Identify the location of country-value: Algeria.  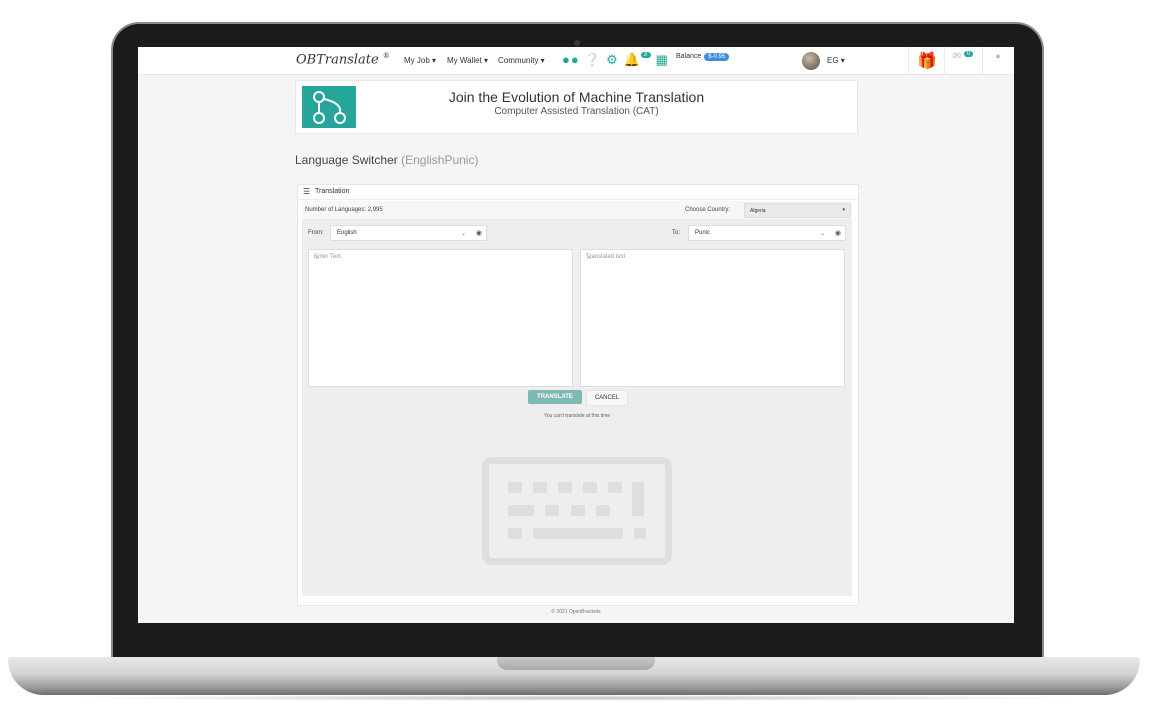
(758, 211).